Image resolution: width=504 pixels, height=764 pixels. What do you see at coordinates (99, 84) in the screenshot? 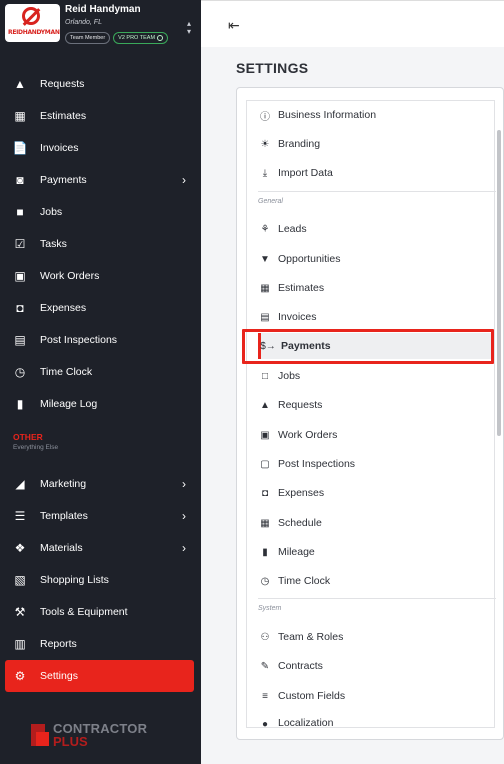
I see `sidebar-item-requests: ▲ Requests` at bounding box center [99, 84].